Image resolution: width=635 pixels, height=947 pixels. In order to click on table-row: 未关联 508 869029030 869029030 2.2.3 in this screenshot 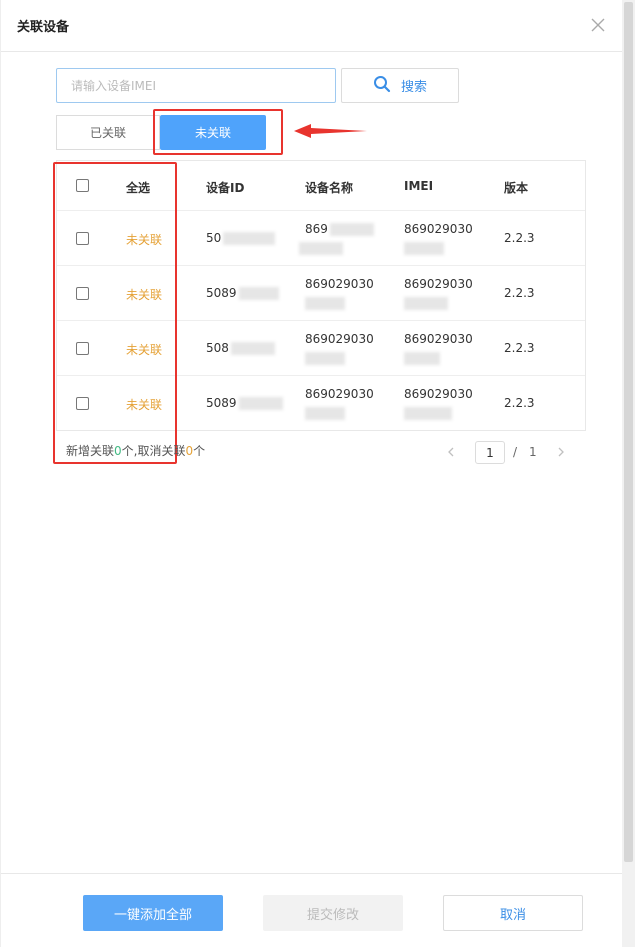, I will do `click(321, 348)`.